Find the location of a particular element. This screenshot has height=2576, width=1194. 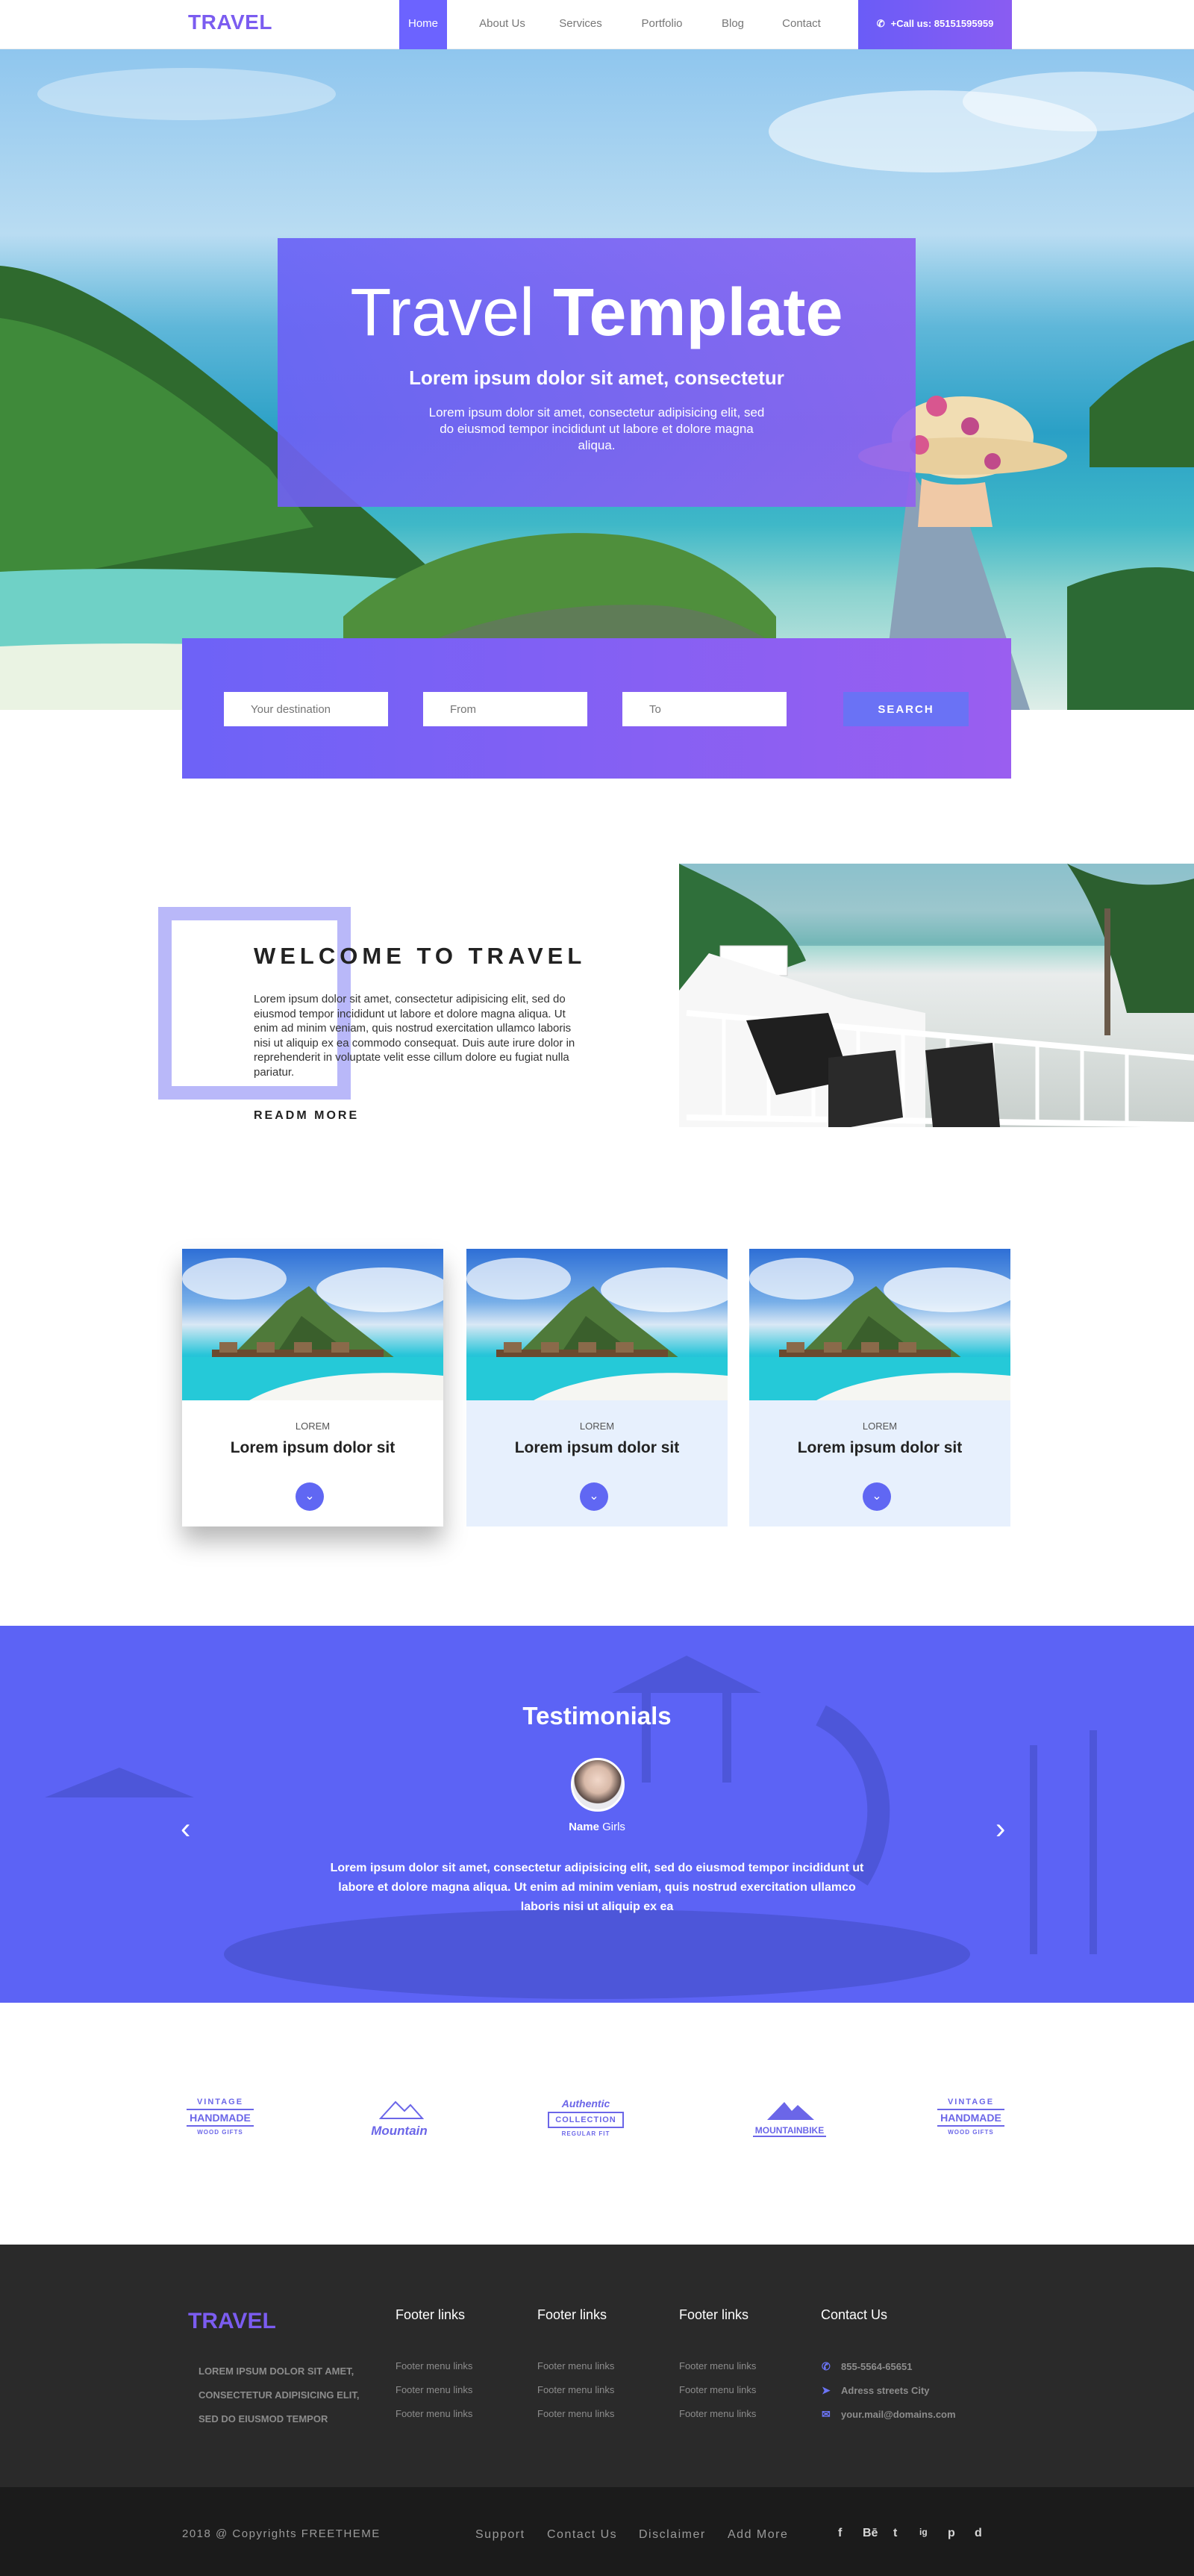

logo-top-text: Authentic is located at coordinates (585, 2103).